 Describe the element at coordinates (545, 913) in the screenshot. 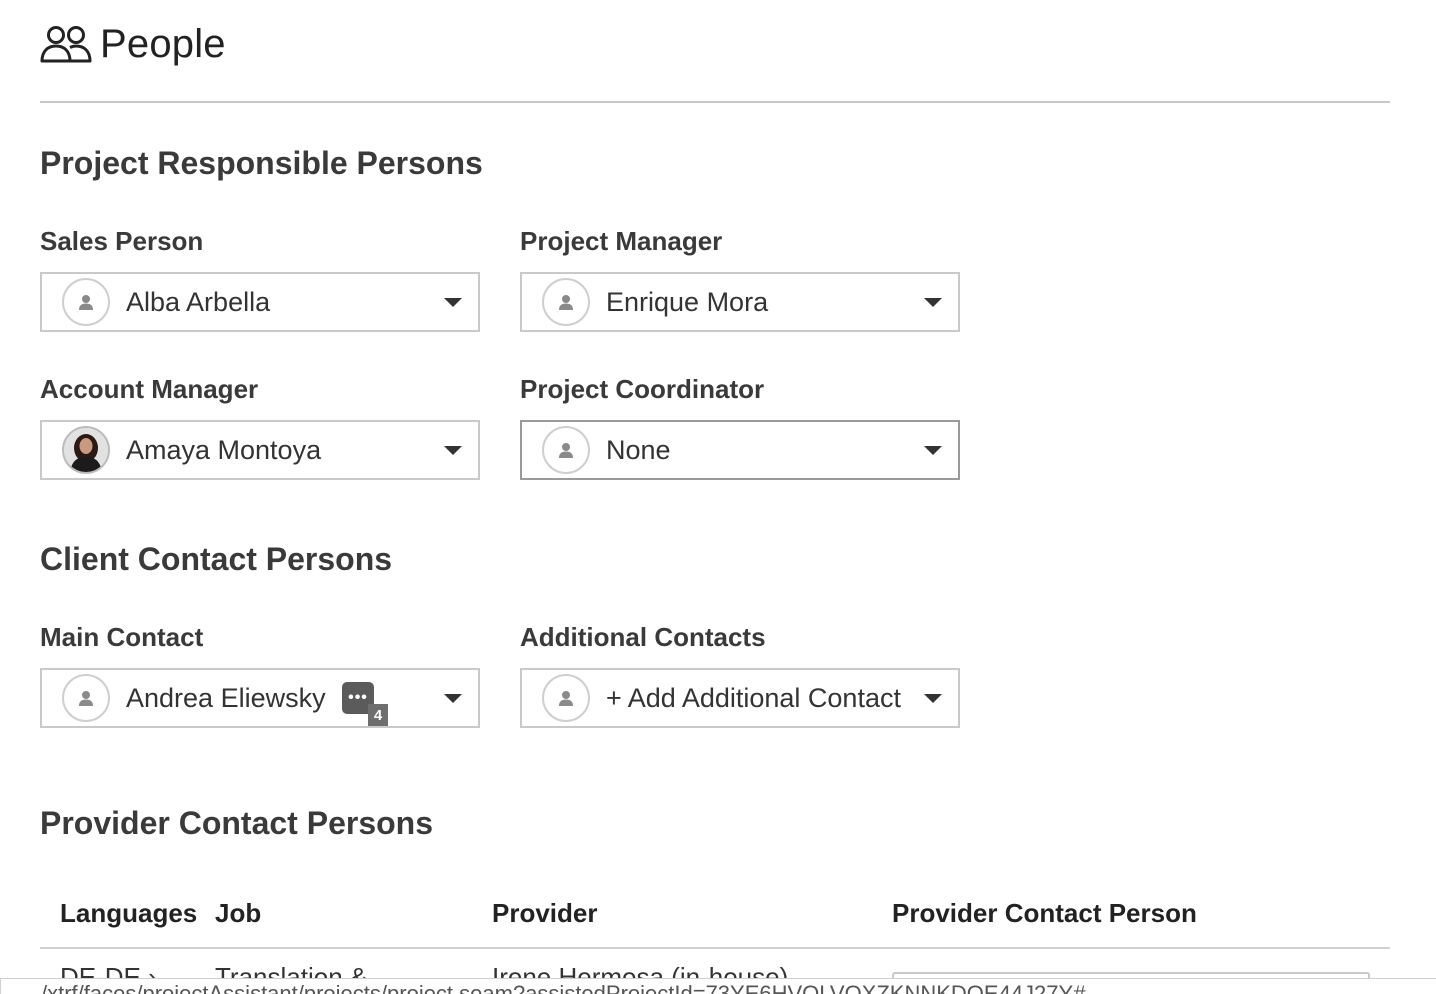

I see `column-header-provider: Provider` at that location.